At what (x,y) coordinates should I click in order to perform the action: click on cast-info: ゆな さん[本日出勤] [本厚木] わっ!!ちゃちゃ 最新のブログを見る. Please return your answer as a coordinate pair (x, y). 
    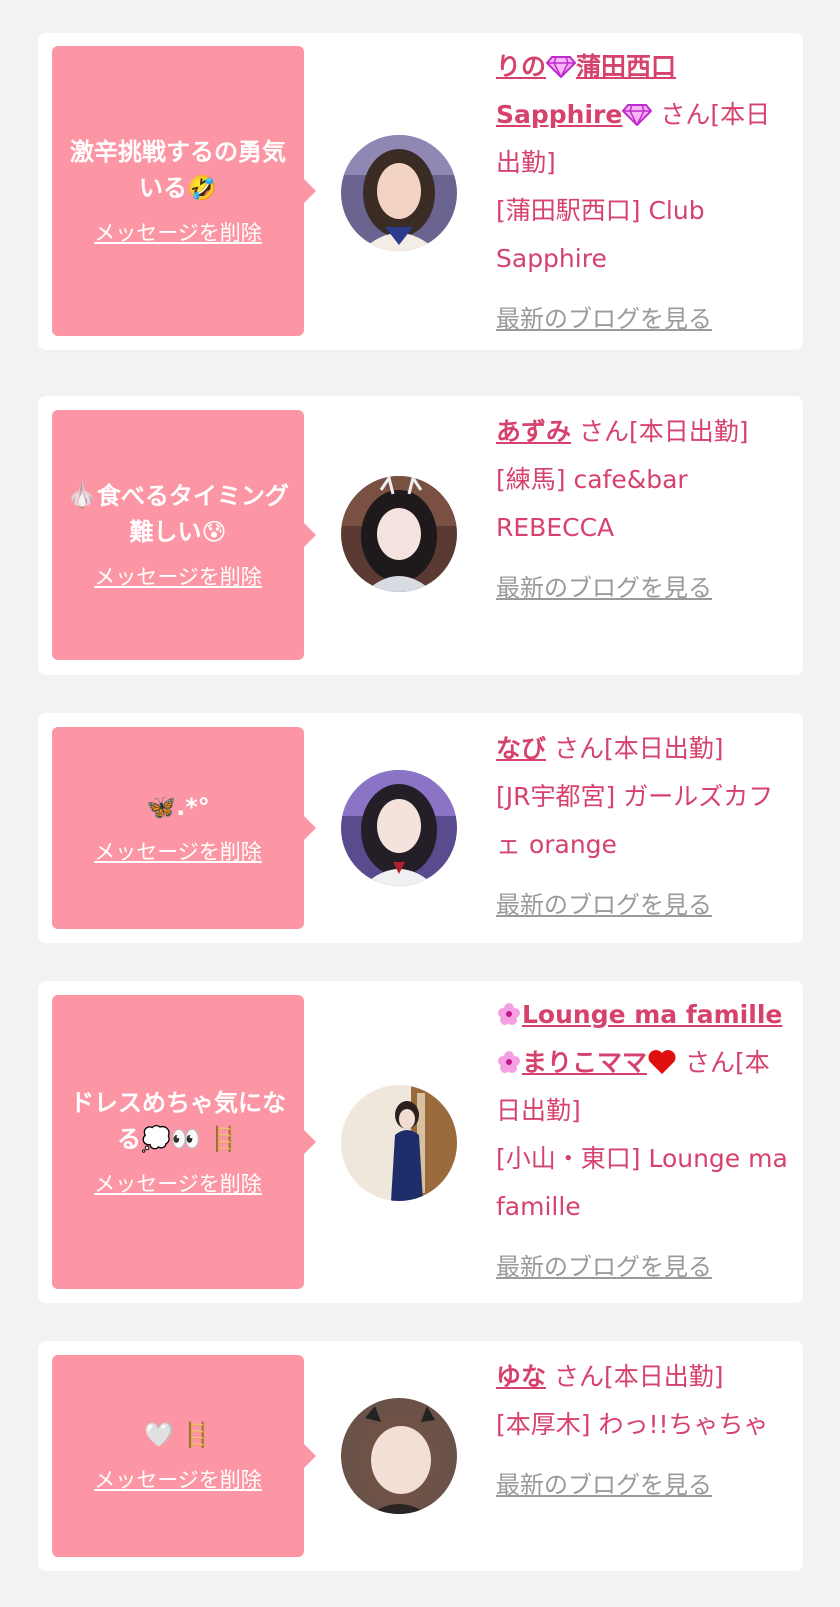
    Looking at the image, I should click on (643, 1431).